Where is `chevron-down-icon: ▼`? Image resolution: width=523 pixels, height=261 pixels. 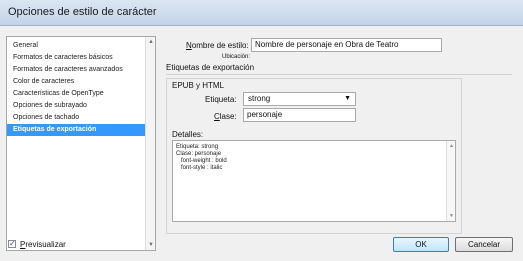 chevron-down-icon: ▼ is located at coordinates (347, 98).